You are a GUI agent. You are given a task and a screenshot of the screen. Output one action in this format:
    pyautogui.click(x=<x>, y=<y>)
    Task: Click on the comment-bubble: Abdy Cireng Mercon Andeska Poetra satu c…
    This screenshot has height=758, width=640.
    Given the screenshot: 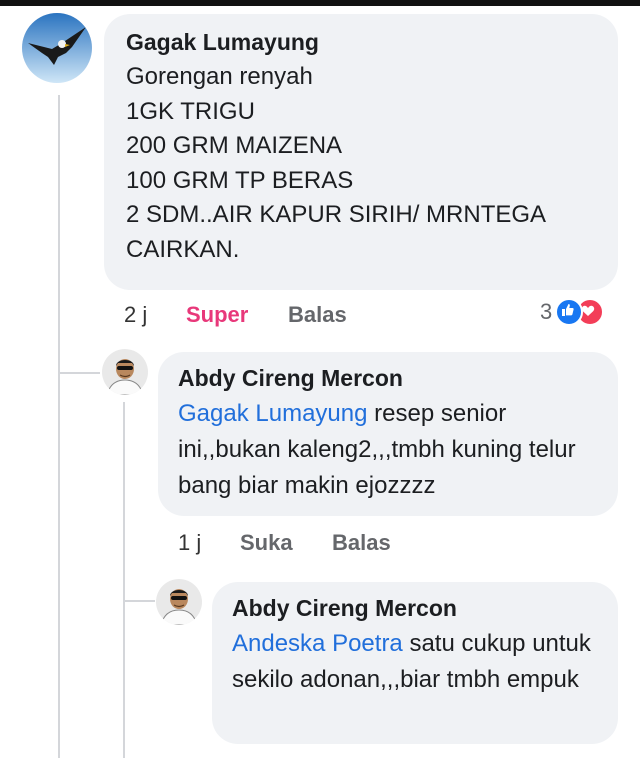 What is the action you would take?
    pyautogui.click(x=415, y=663)
    